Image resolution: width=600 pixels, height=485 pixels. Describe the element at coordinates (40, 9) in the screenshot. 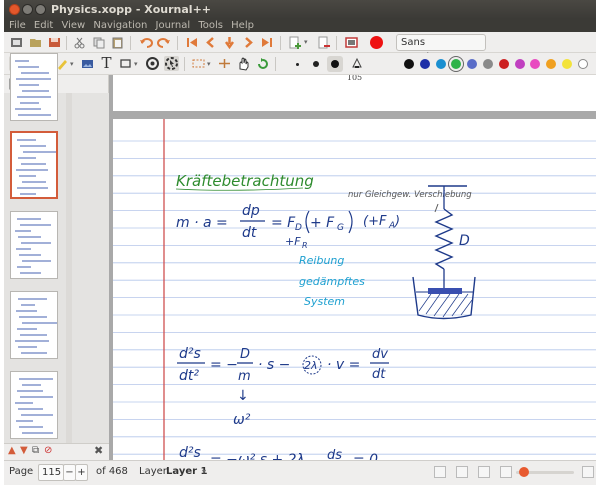

I see `maximize-window-button` at that location.